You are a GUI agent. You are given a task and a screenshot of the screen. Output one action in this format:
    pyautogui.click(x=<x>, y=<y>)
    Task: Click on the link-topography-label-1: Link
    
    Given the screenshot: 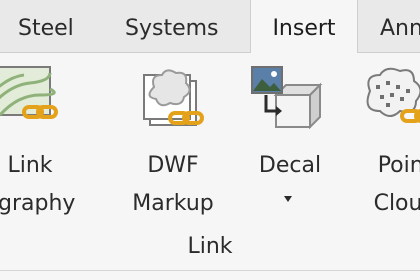 What is the action you would take?
    pyautogui.click(x=30, y=165)
    